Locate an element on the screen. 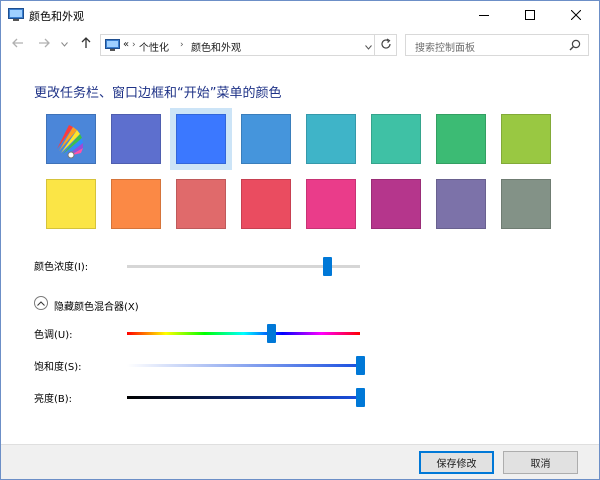  forward-button is located at coordinates (44, 44).